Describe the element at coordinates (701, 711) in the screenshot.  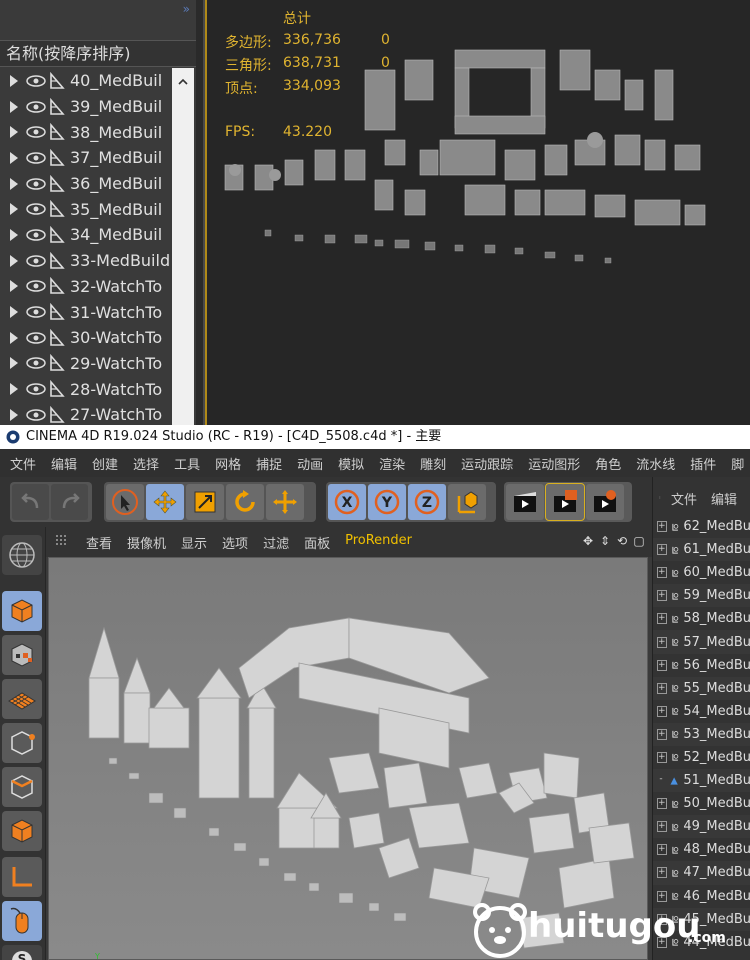
I see `right-list-row: +54_MedBu` at that location.